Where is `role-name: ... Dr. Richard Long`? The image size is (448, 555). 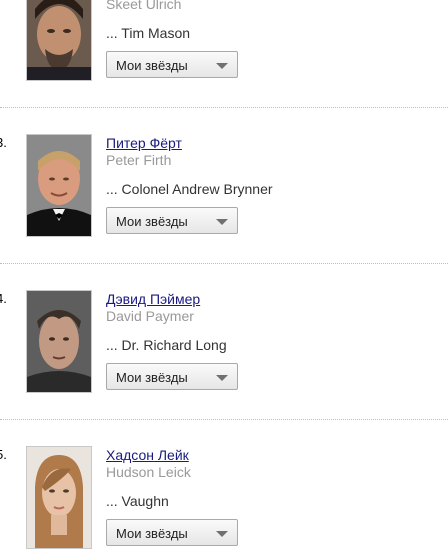
role-name: ... Dr. Richard Long is located at coordinates (166, 345).